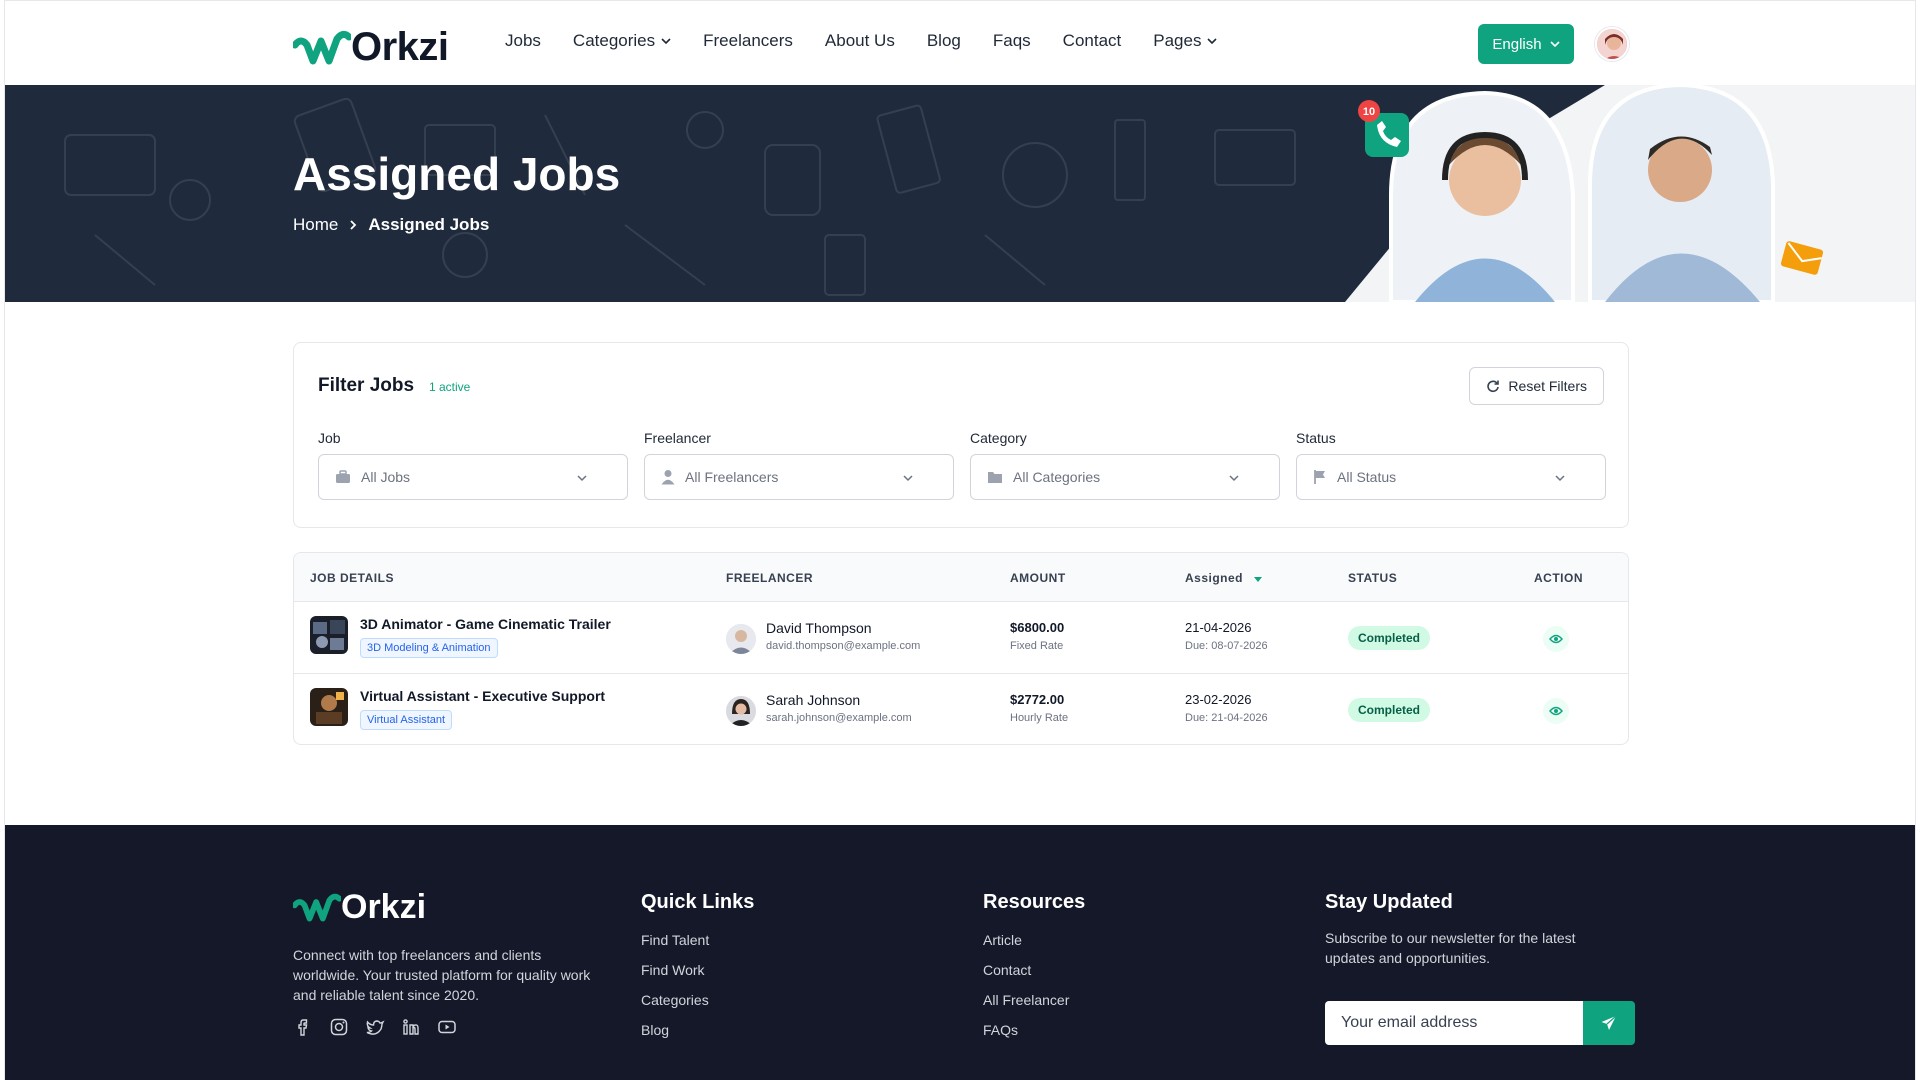  I want to click on footer-link-categories: Categories, so click(697, 1000).